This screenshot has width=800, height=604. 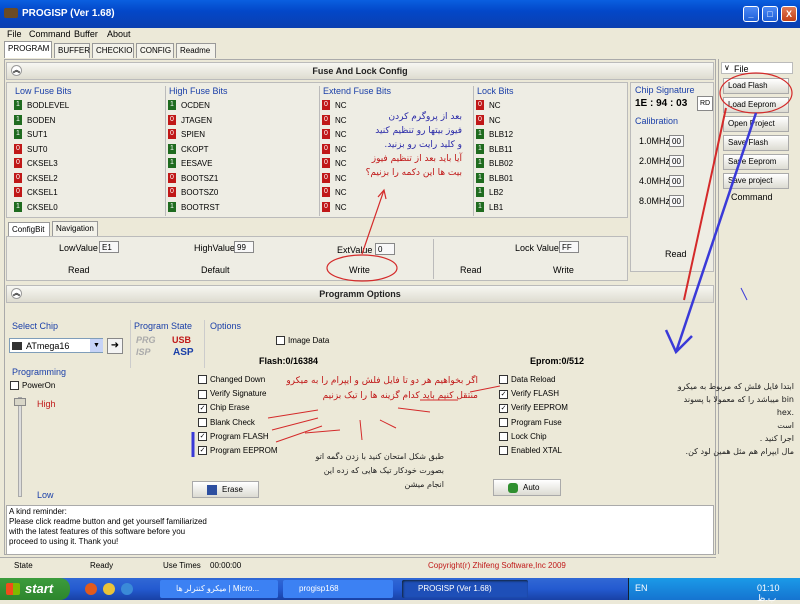 What do you see at coordinates (302, 341) in the screenshot?
I see `image-data-checkbox: Image Data` at bounding box center [302, 341].